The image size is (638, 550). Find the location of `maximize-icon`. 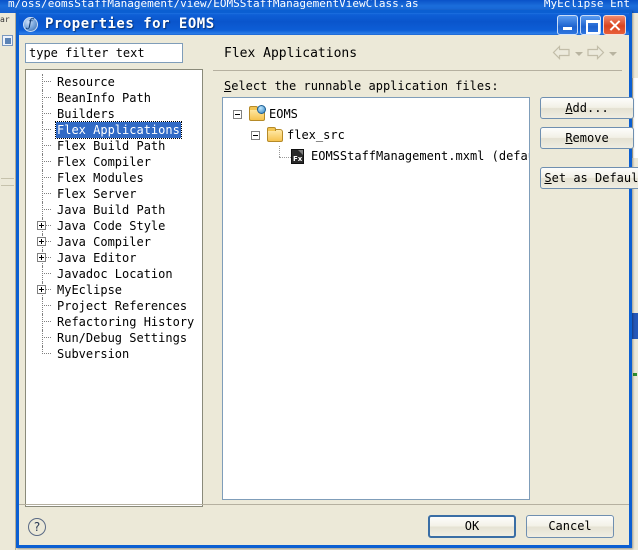

maximize-icon is located at coordinates (590, 25).